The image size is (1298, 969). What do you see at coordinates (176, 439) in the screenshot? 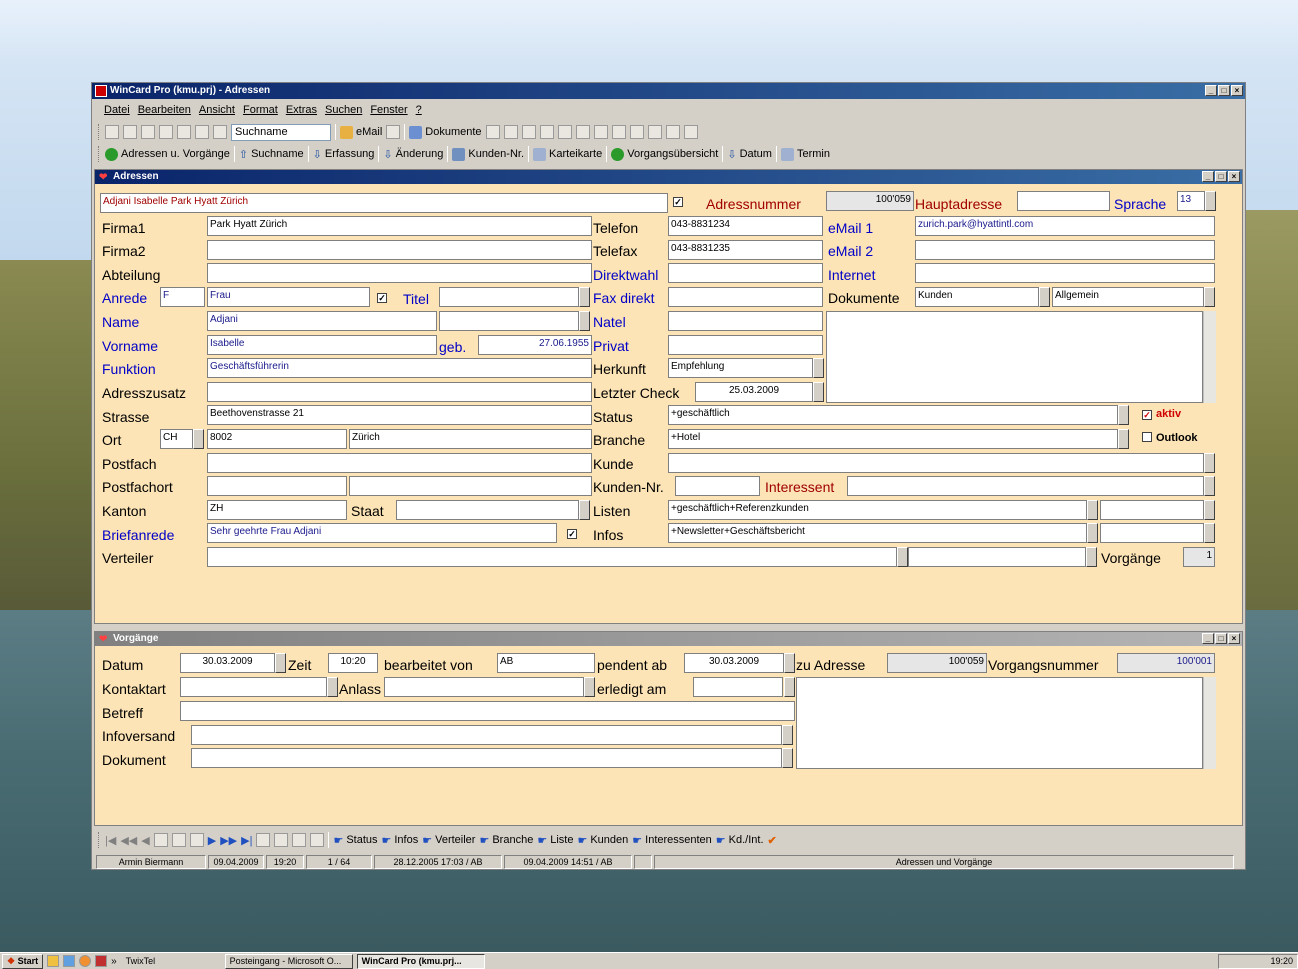
I see `land-field: CH` at bounding box center [176, 439].